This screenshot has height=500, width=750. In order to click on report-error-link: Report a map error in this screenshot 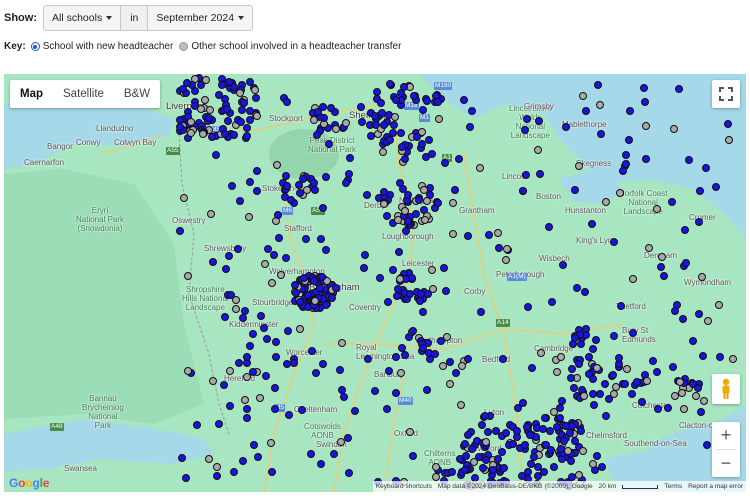, I will do `click(715, 486)`.